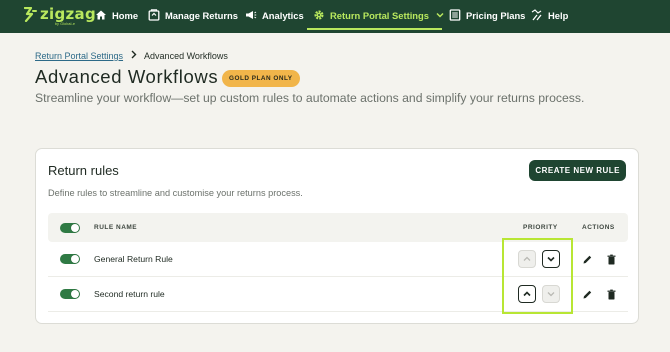  What do you see at coordinates (319, 15) in the screenshot?
I see `gear-icon` at bounding box center [319, 15].